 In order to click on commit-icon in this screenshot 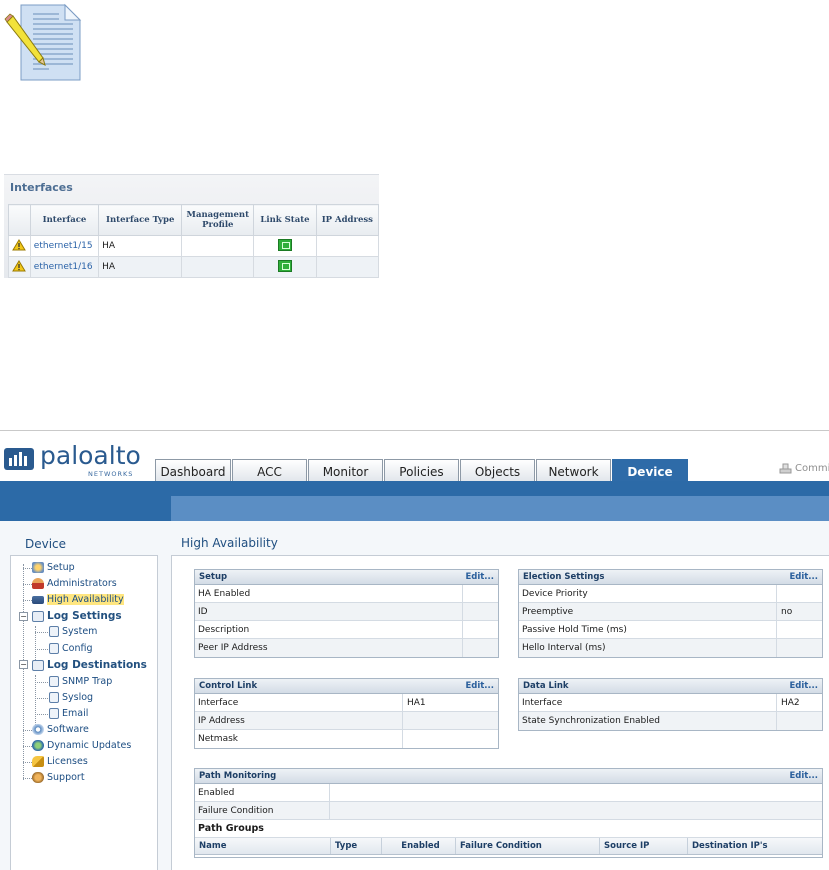, I will do `click(785, 468)`.